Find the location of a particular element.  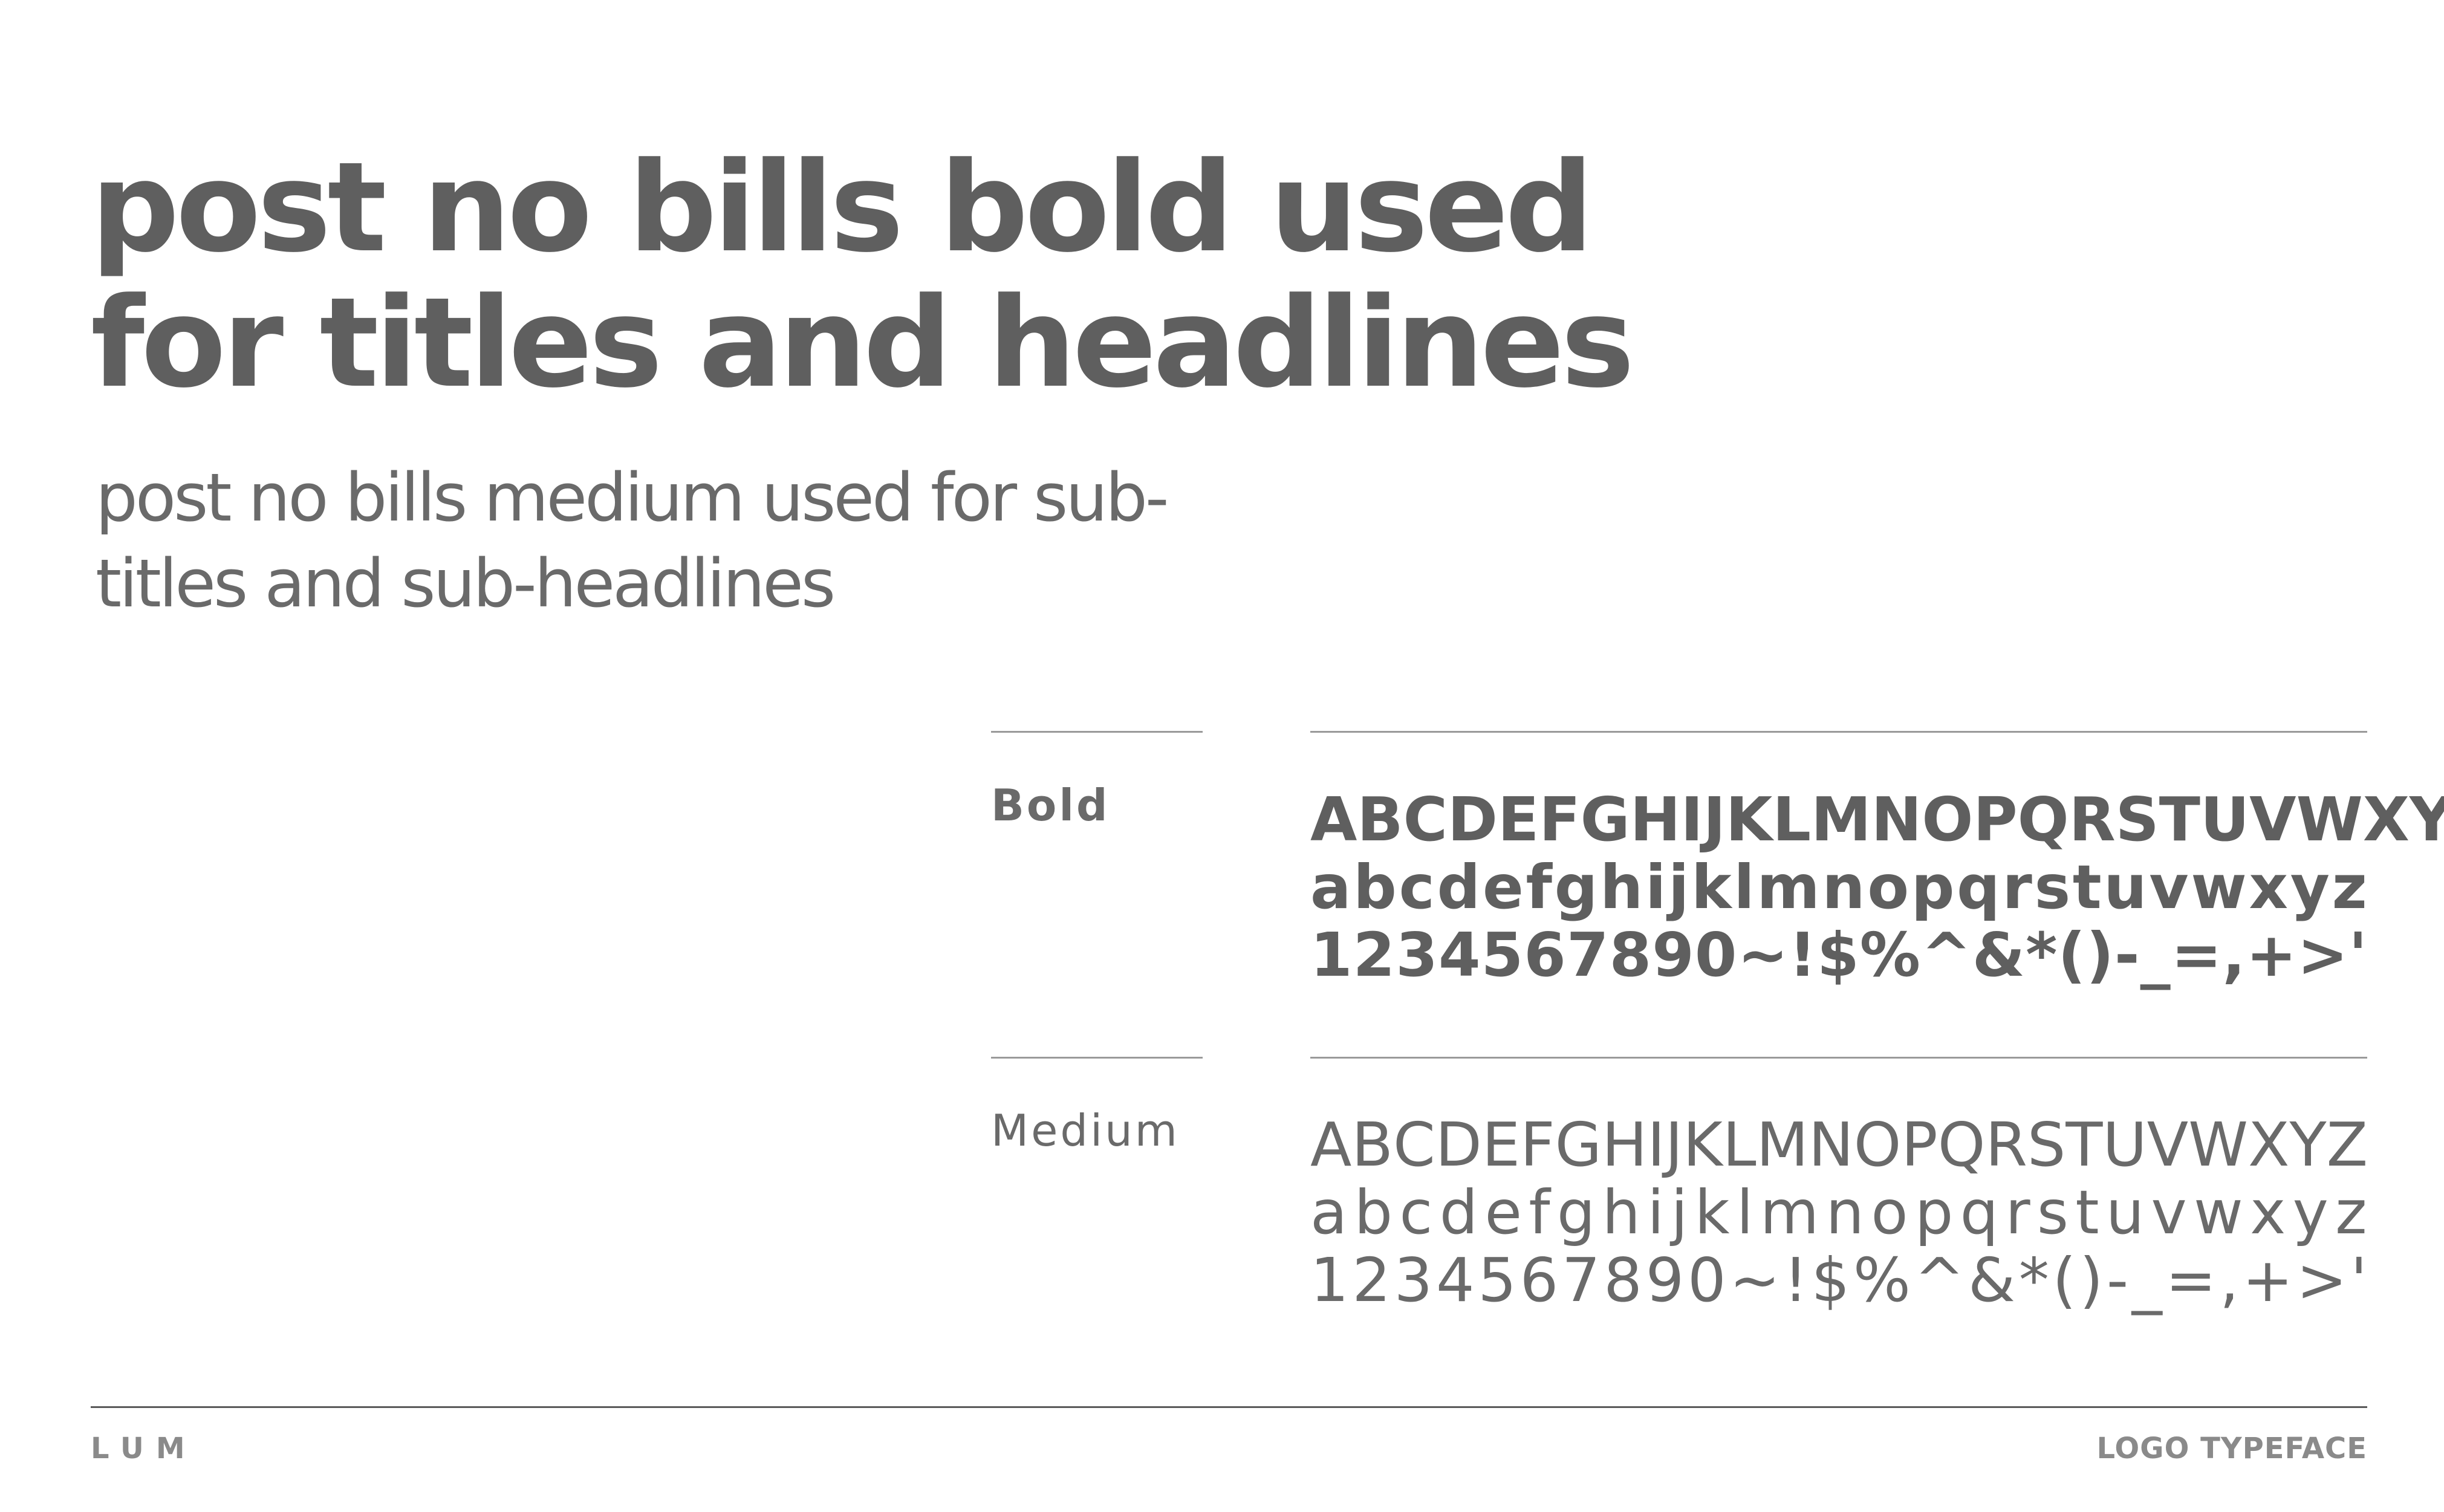

glyph: U is located at coordinates (2124, 1144).